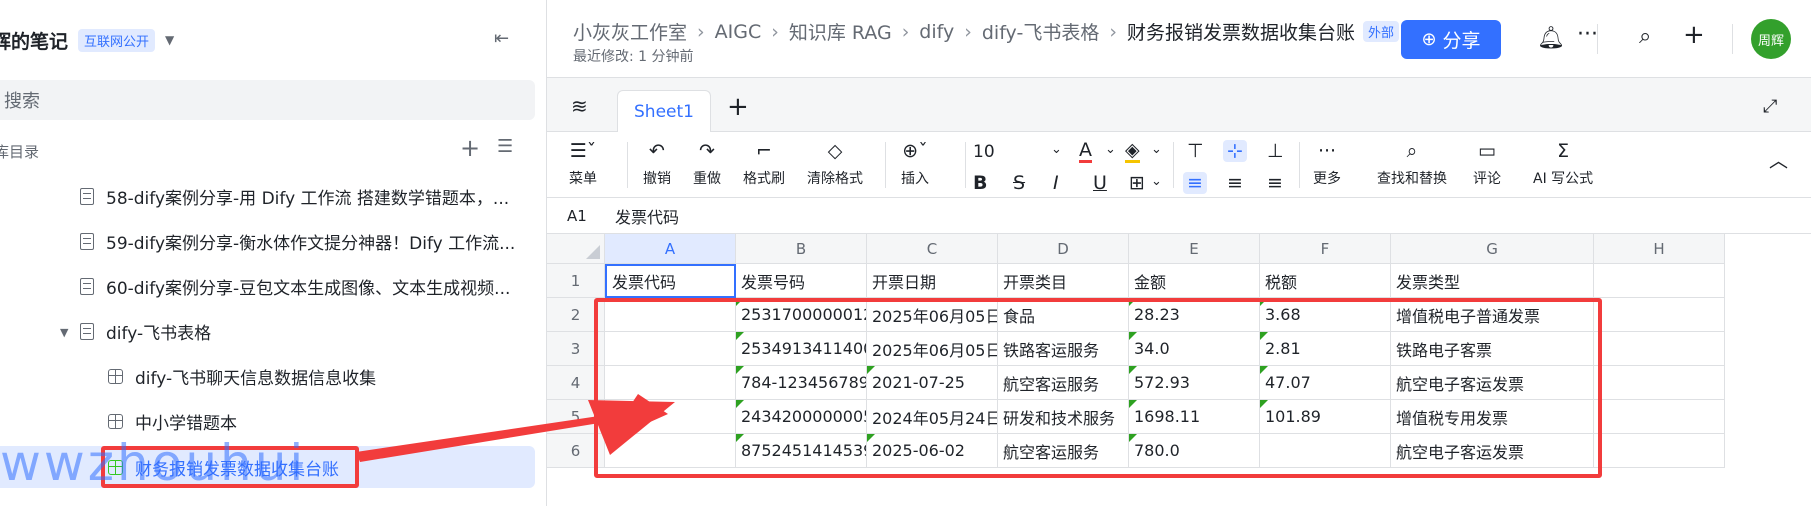 This screenshot has height=506, width=1811. What do you see at coordinates (1325, 281) in the screenshot?
I see `table-header-cell: 税额` at bounding box center [1325, 281].